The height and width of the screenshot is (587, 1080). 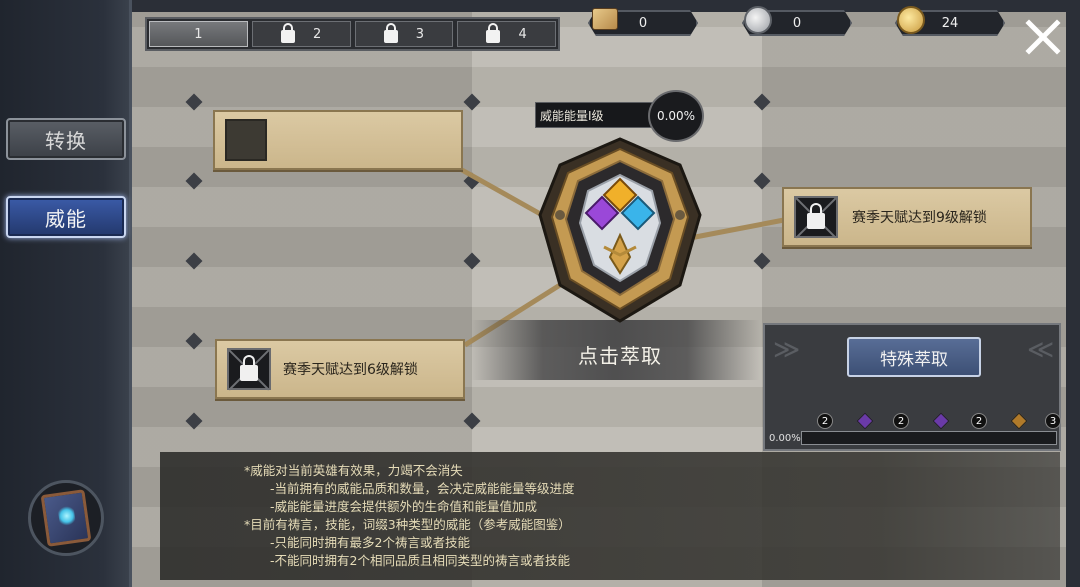 What do you see at coordinates (407, 524) in the screenshot?
I see `info-line: *目前有祷言，技能，词缀3种类型的威能（参考威能图鉴）` at bounding box center [407, 524].